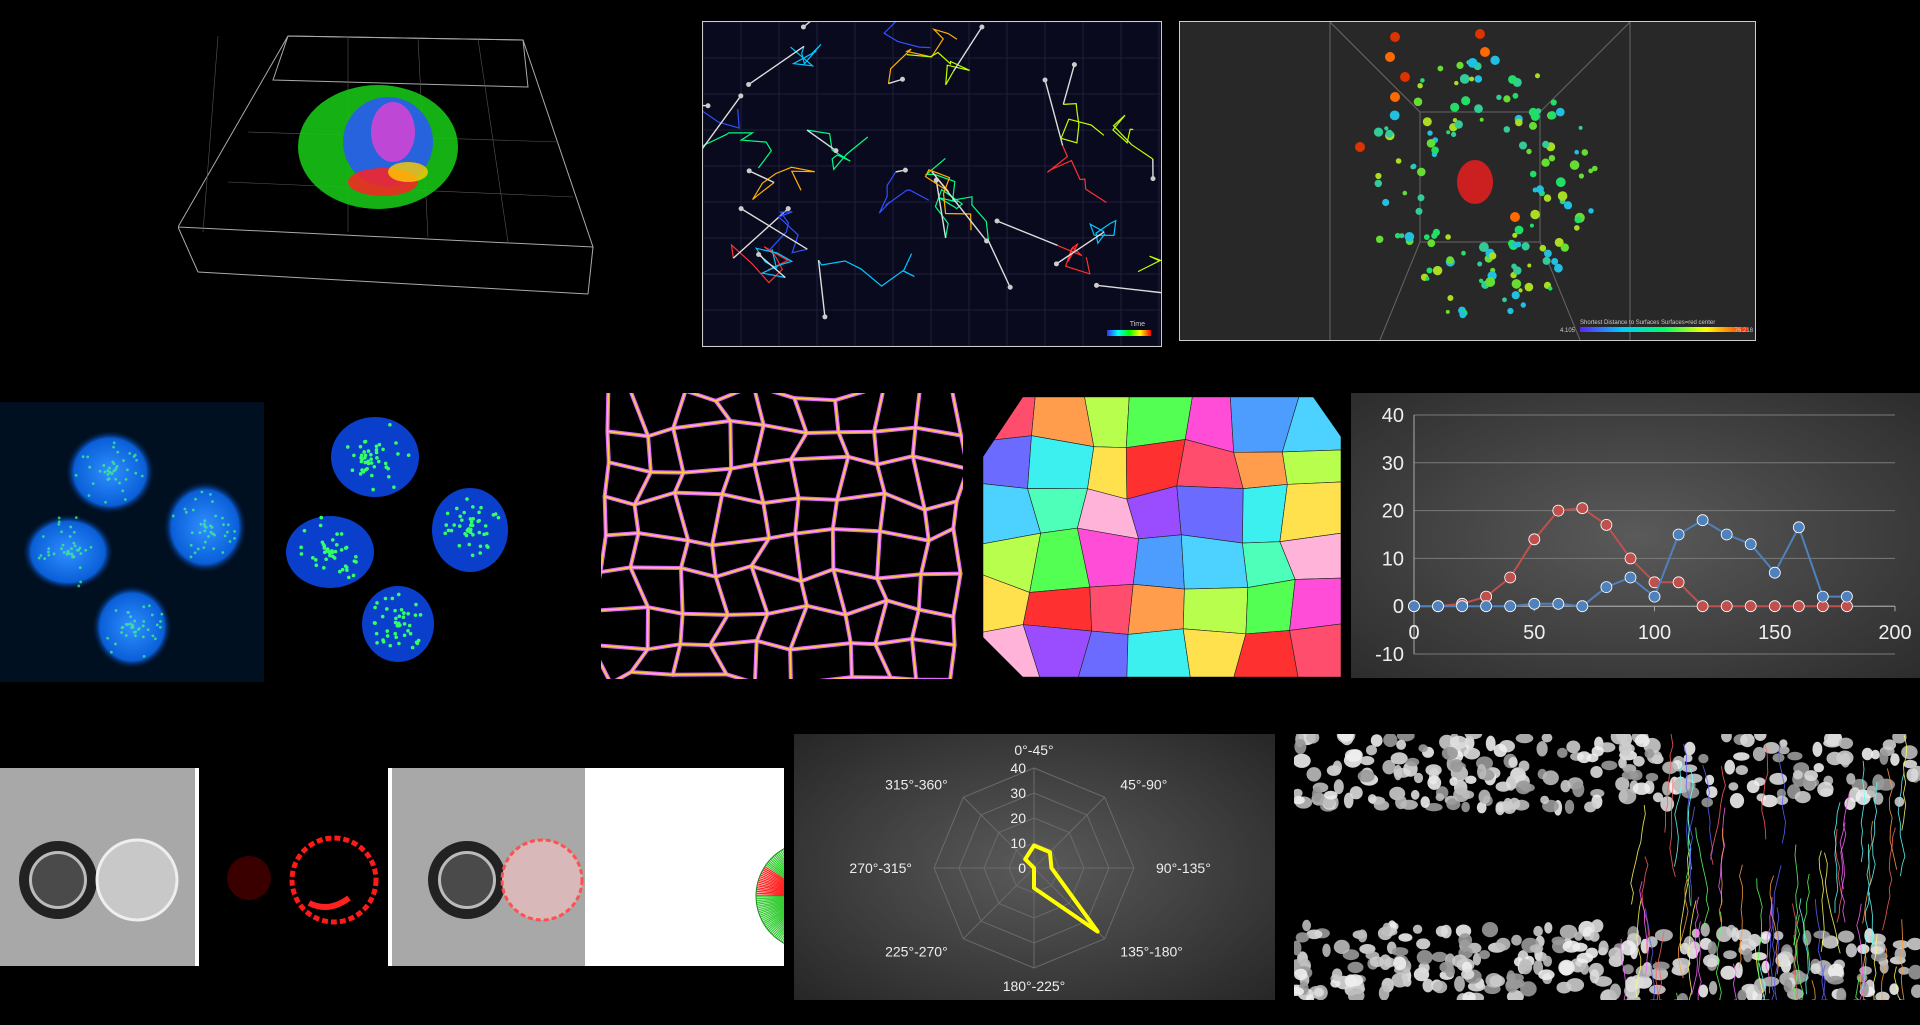  What do you see at coordinates (1033, 750) in the screenshot?
I see `radar-category-label: 0°-45°` at bounding box center [1033, 750].